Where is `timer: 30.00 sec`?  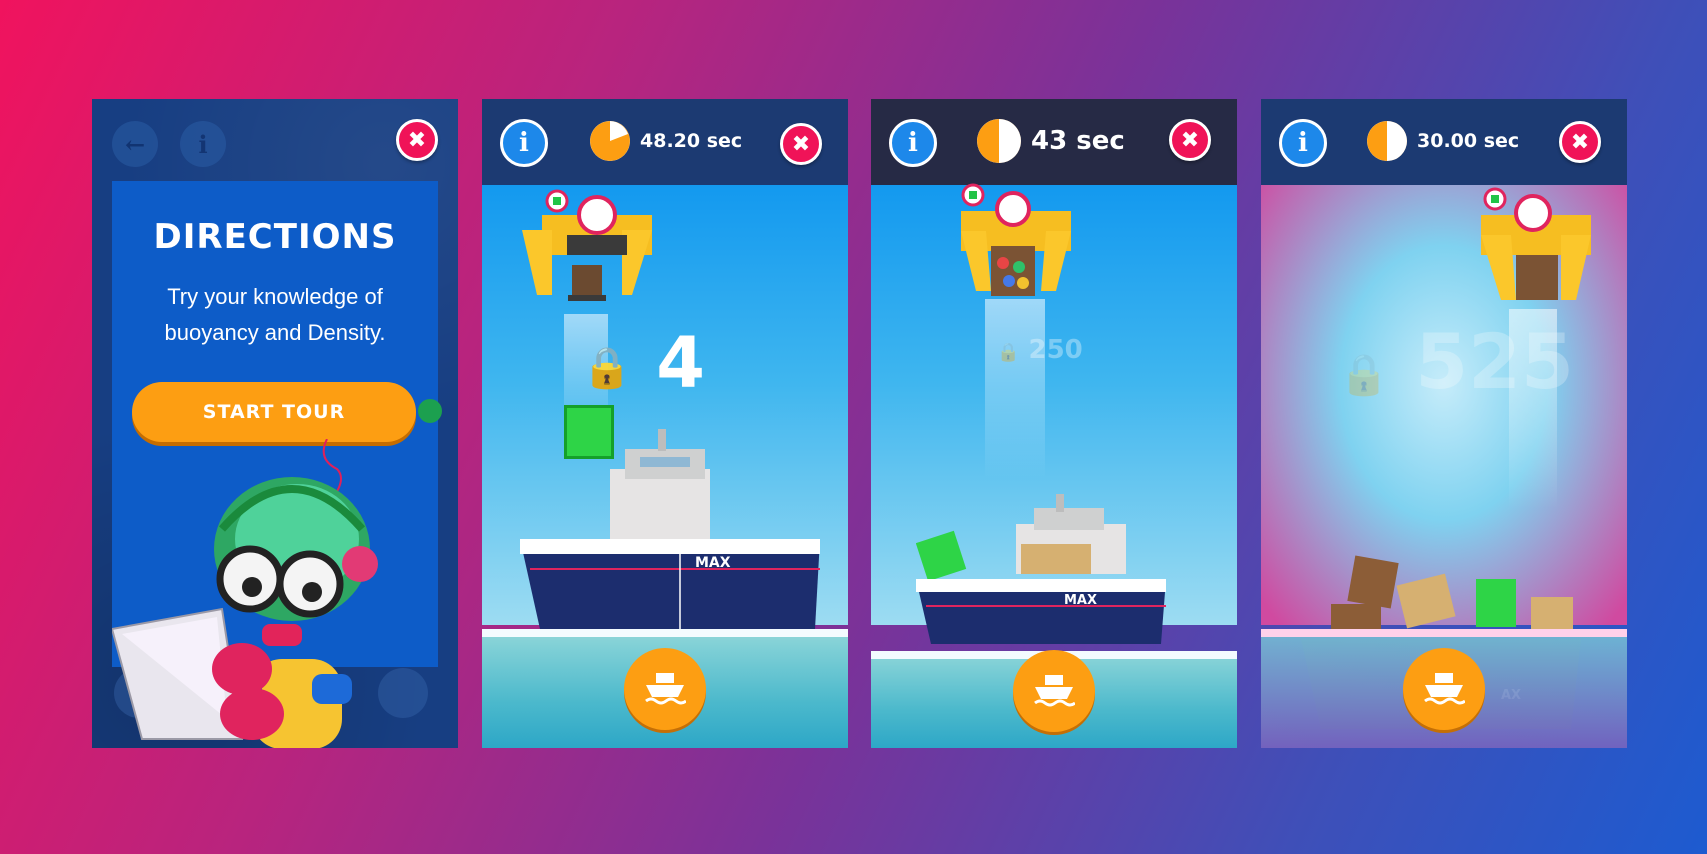 timer: 30.00 sec is located at coordinates (1443, 141).